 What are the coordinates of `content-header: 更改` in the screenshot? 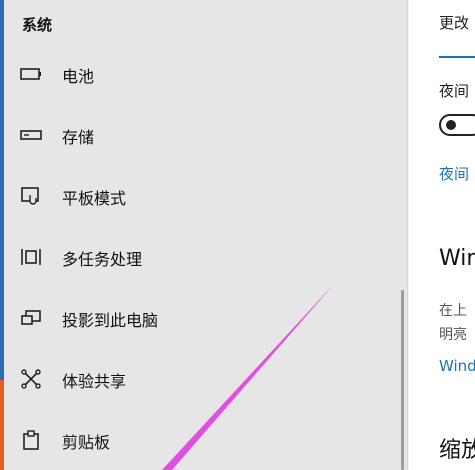 It's located at (454, 23).